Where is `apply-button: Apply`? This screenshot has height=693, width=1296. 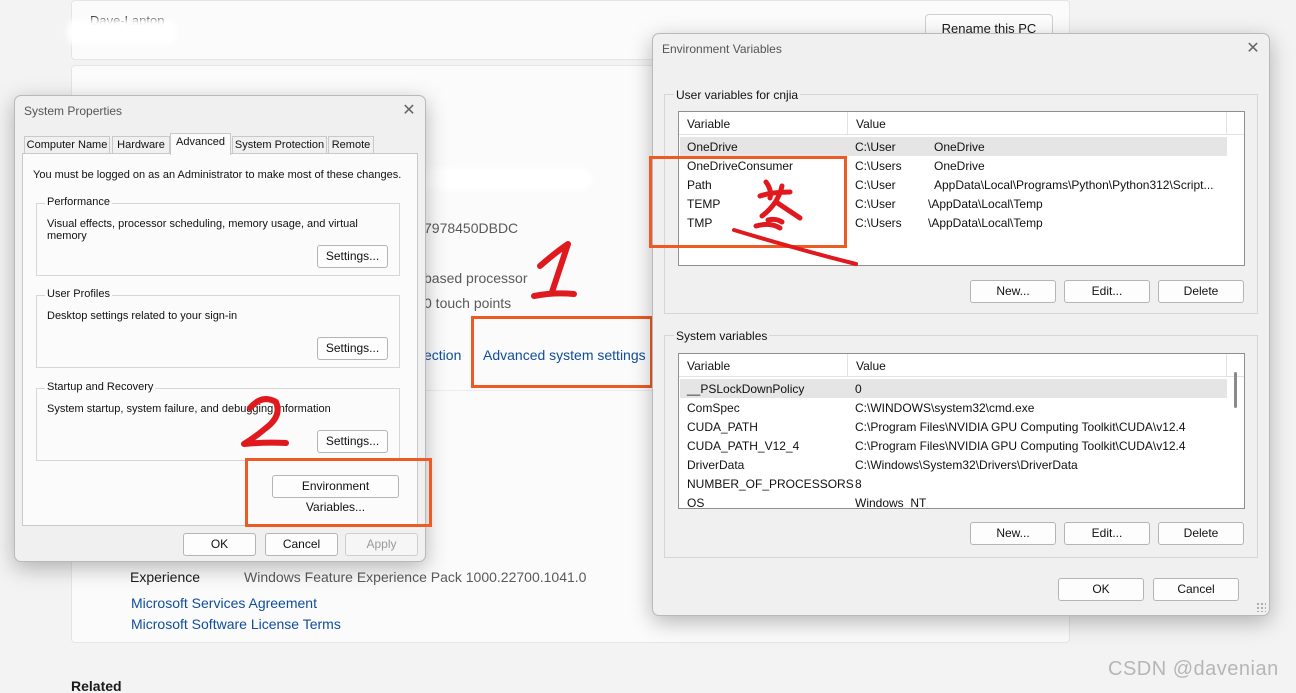 apply-button: Apply is located at coordinates (381, 544).